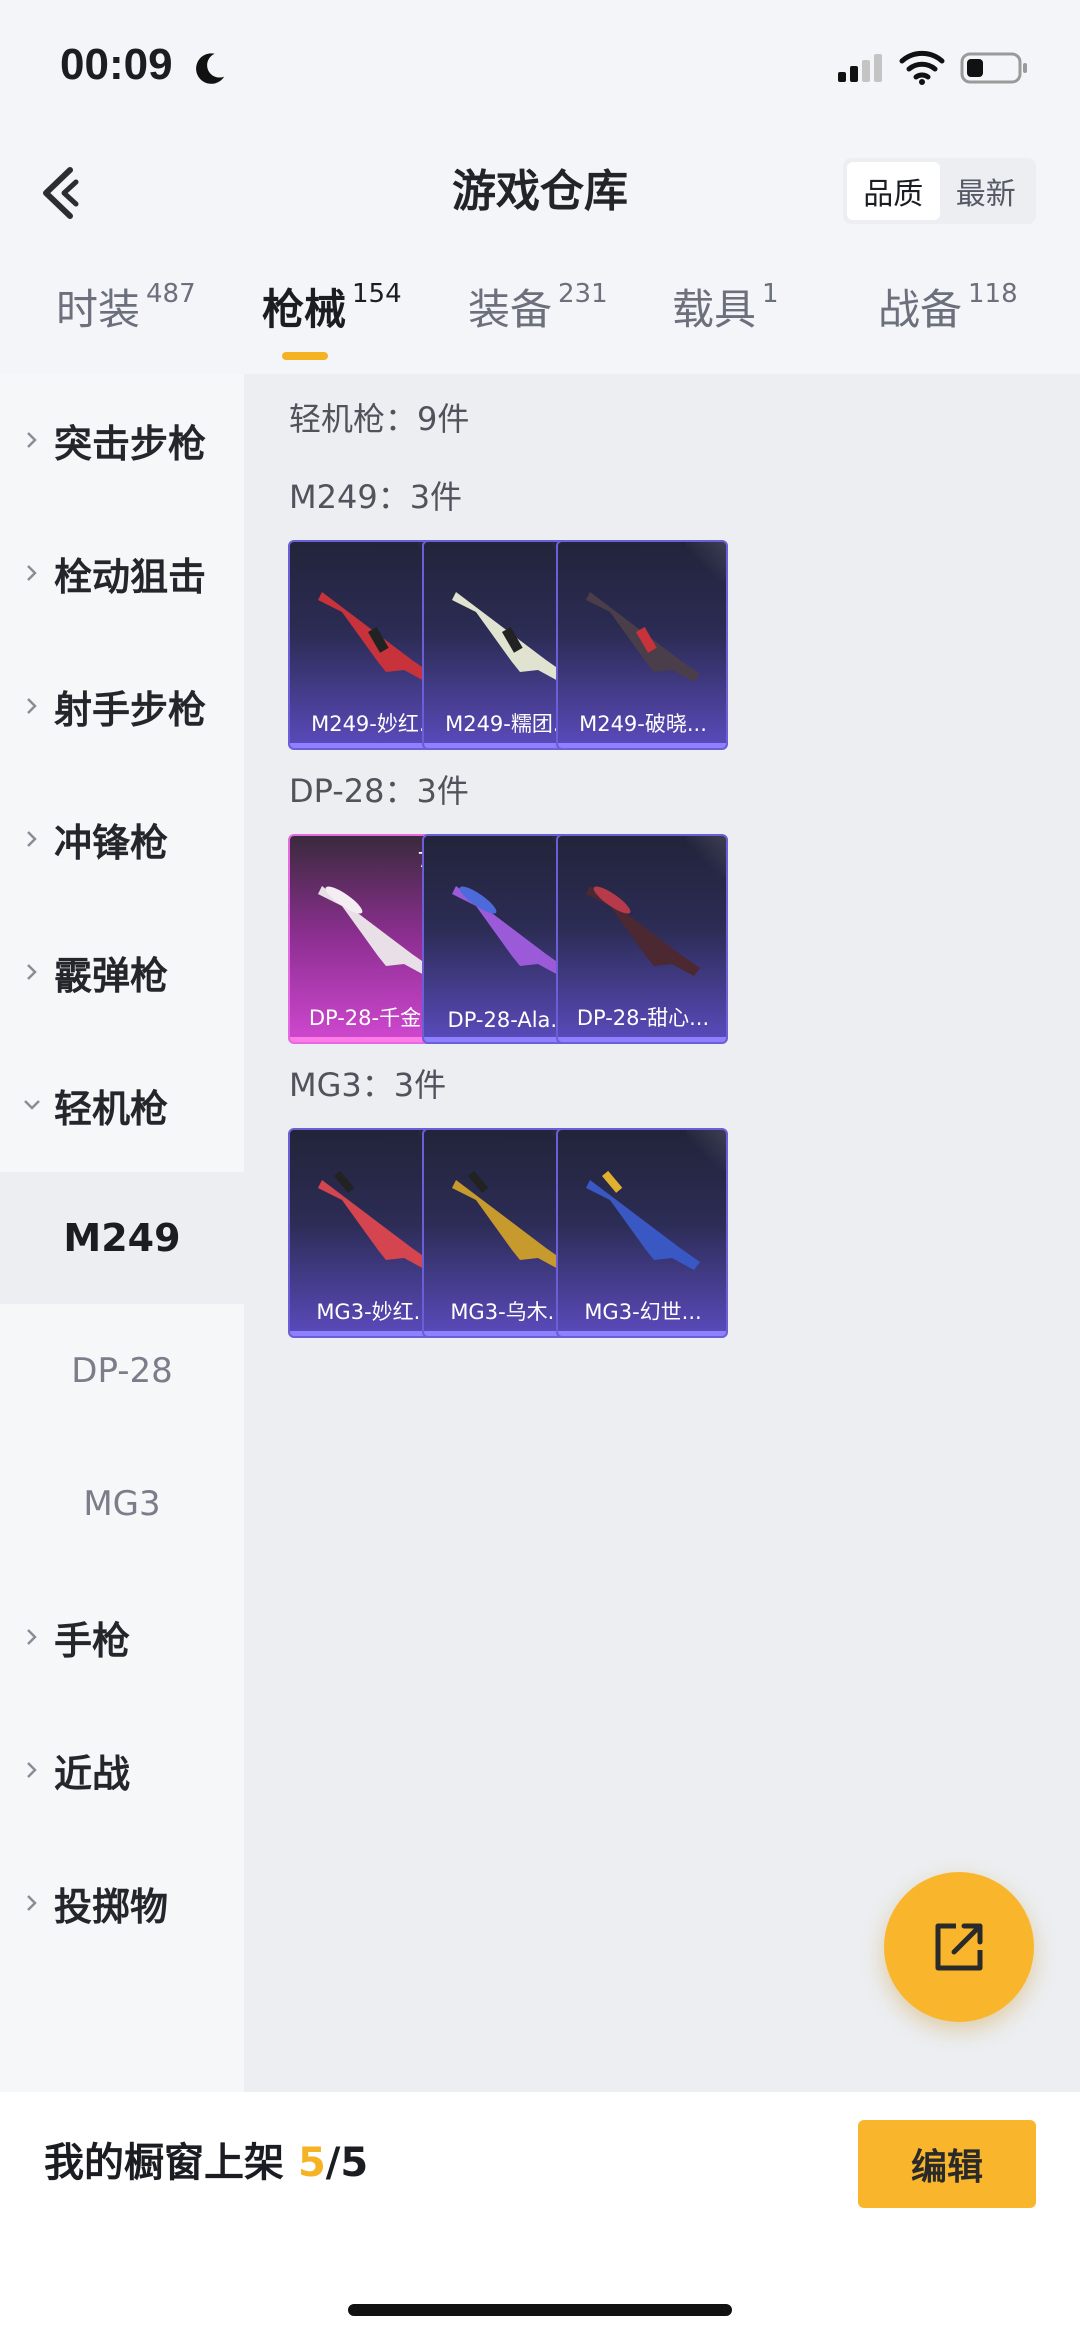  What do you see at coordinates (305, 356) in the screenshot?
I see `active-tab-indicator` at bounding box center [305, 356].